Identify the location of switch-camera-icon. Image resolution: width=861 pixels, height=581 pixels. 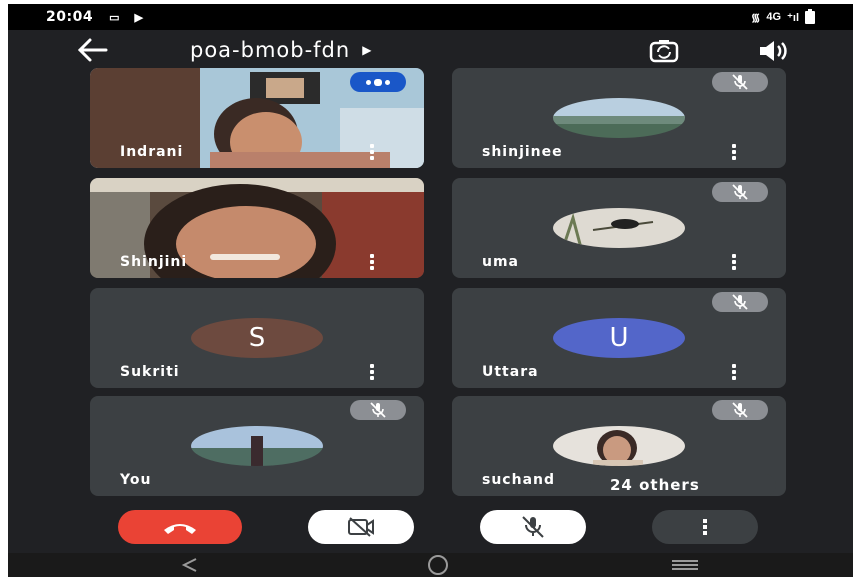
(664, 51).